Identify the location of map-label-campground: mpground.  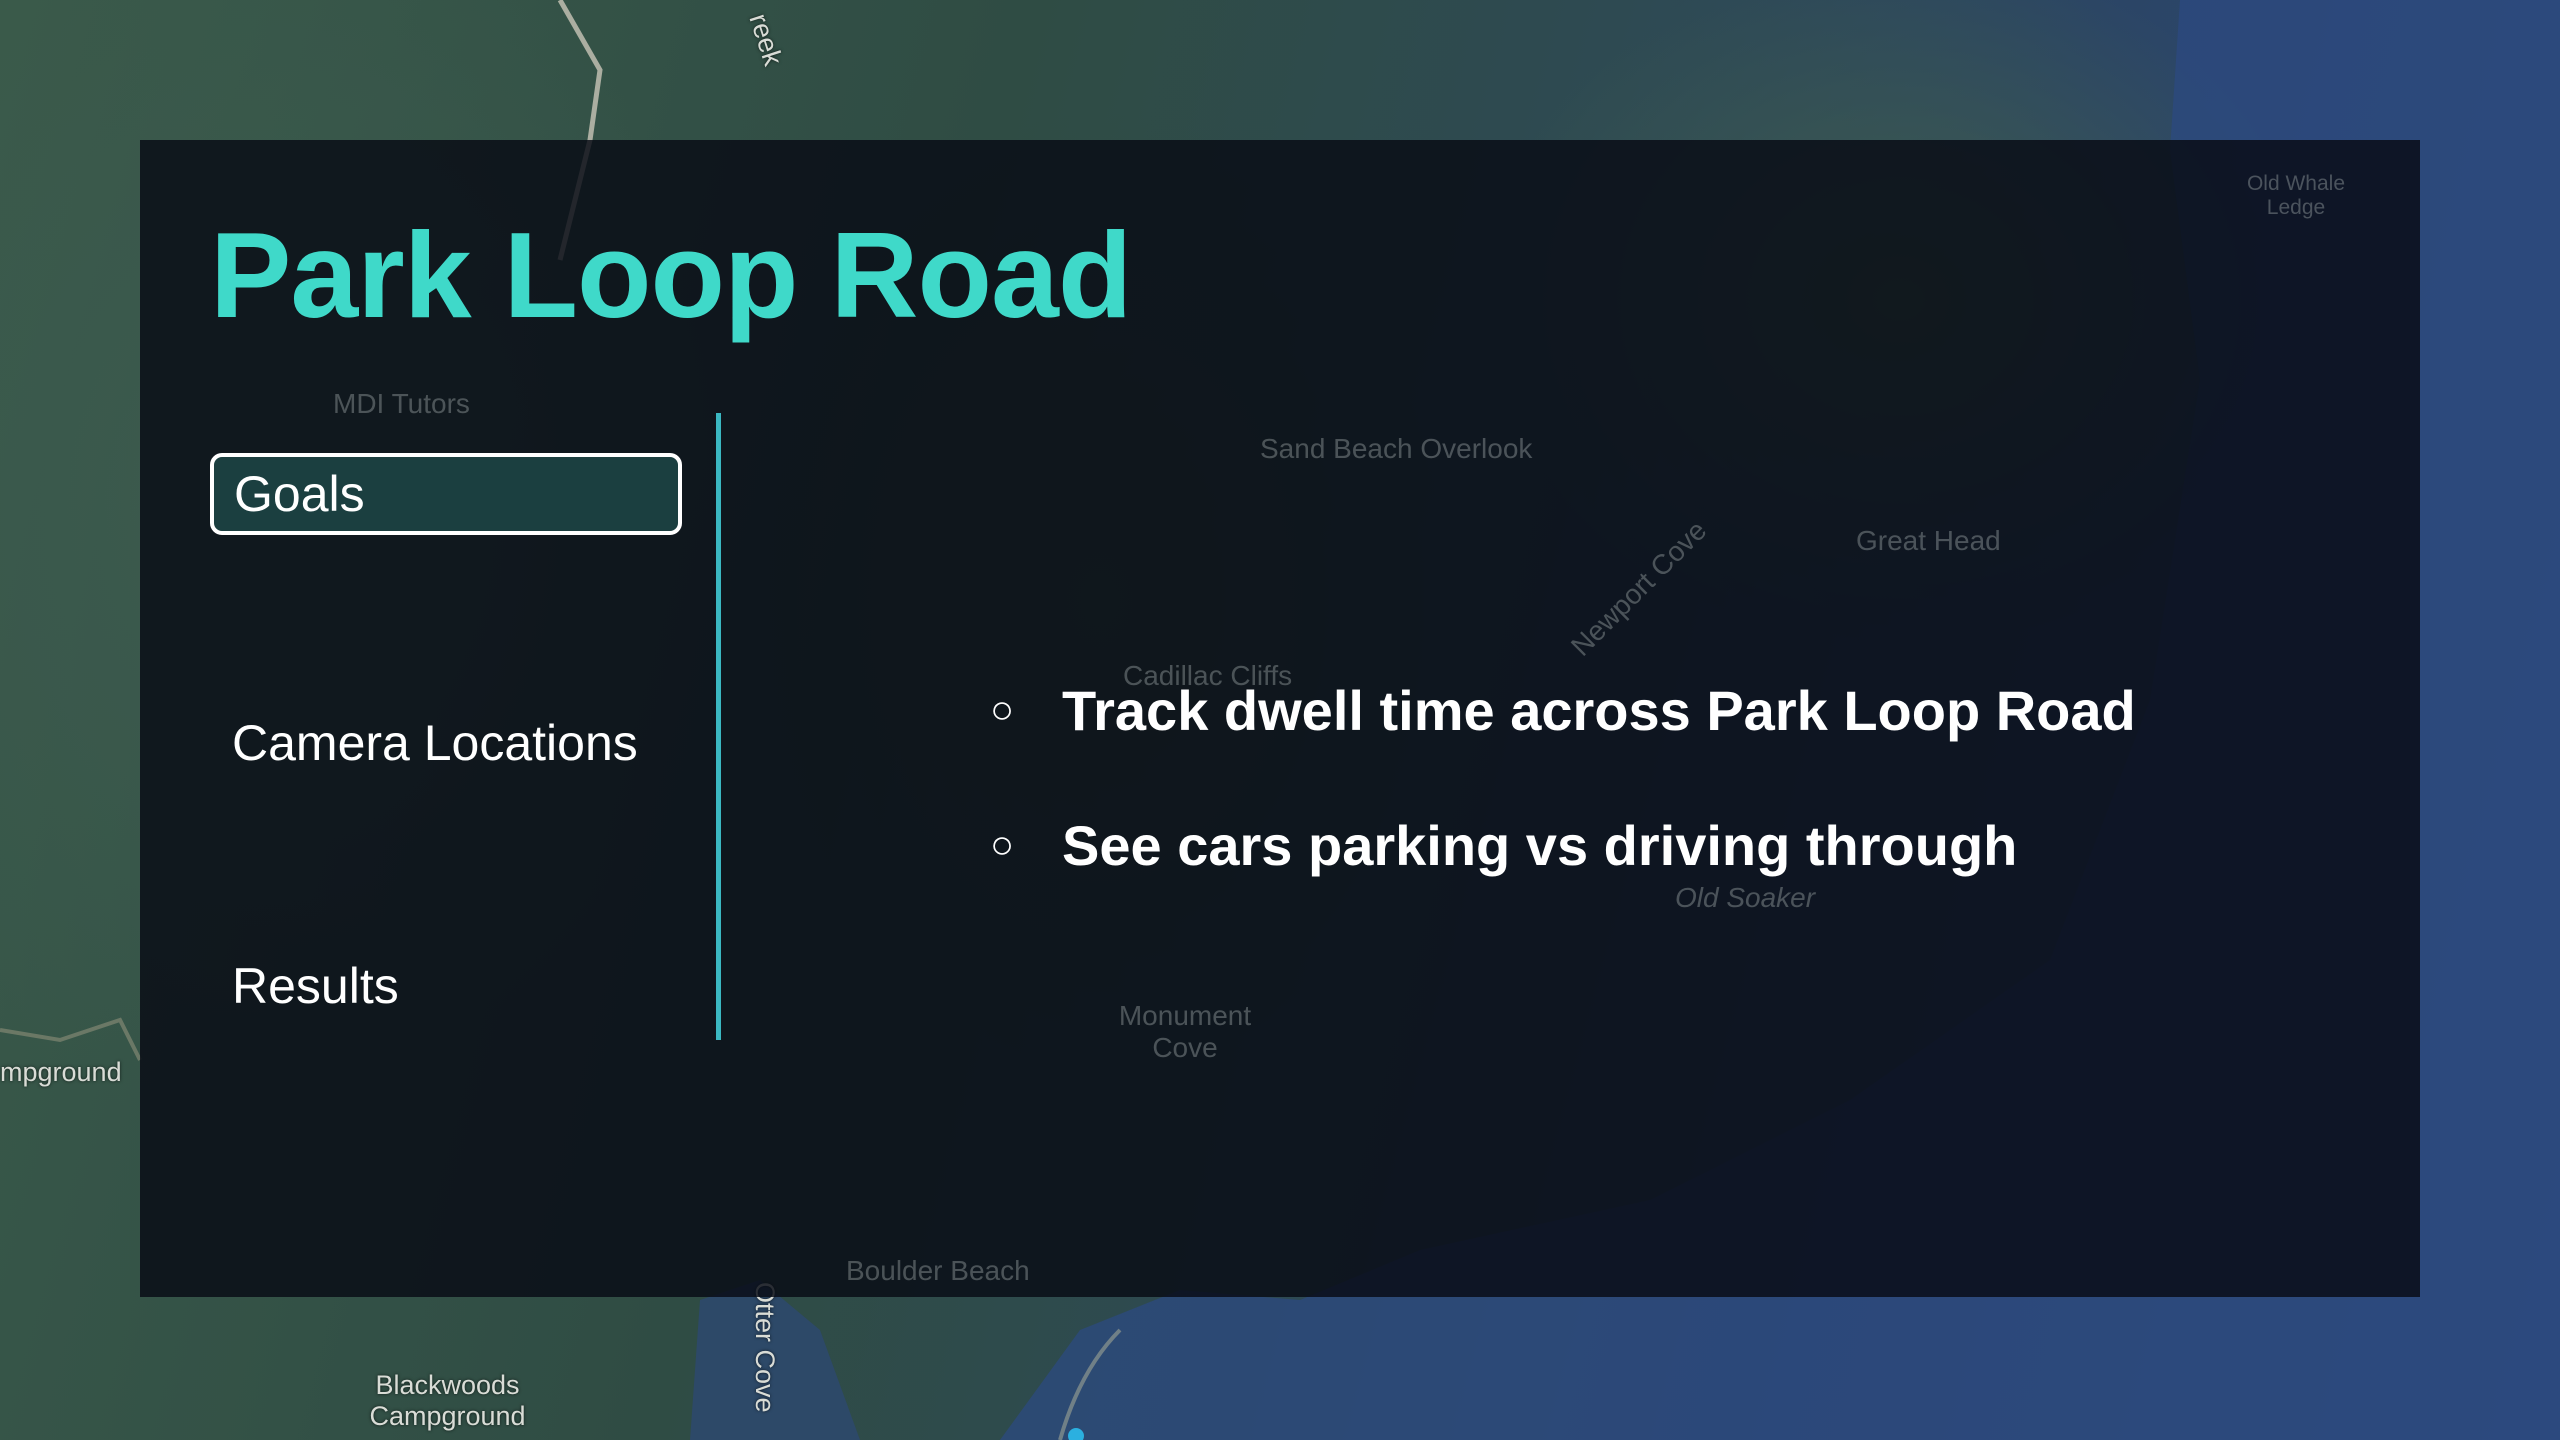
(61, 1072).